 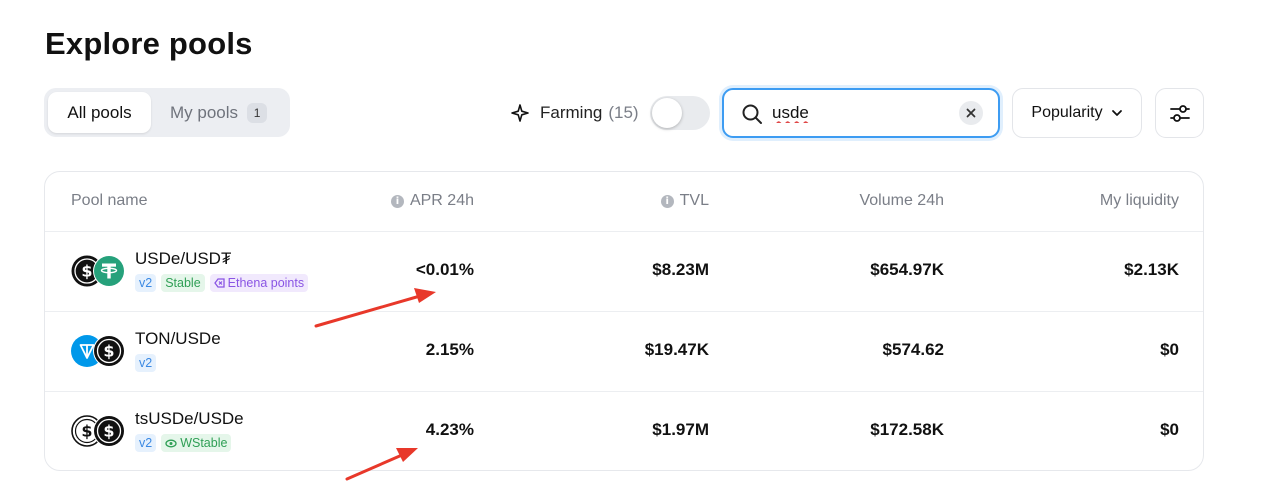 I want to click on tether-coin-icon, so click(x=109, y=271).